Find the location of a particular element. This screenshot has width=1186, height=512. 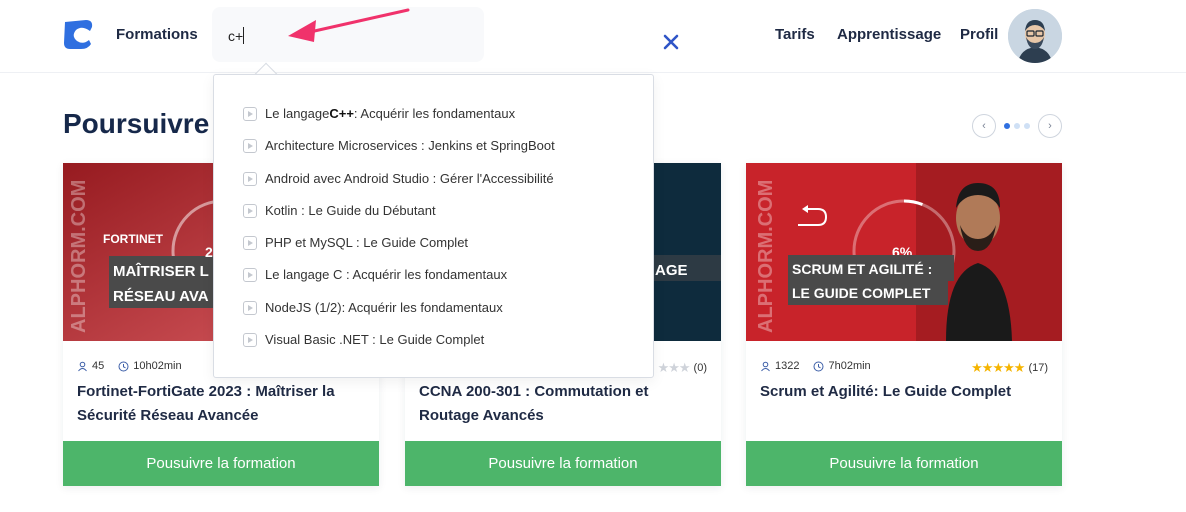

avatar is located at coordinates (1035, 36).